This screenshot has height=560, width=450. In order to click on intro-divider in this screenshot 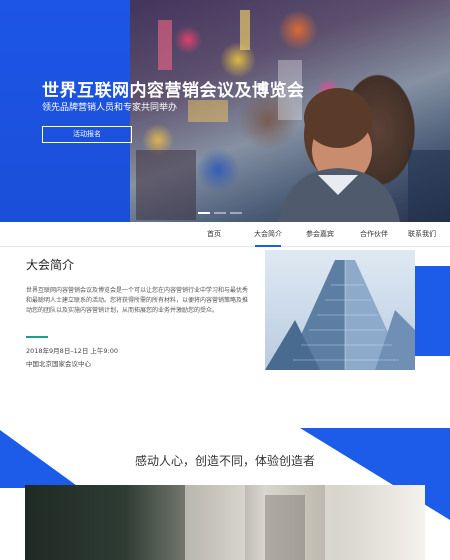, I will do `click(37, 337)`.